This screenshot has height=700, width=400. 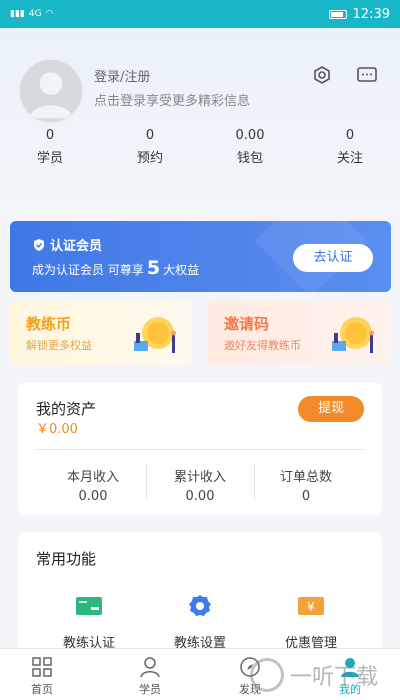 I want to click on status-right: 12:39, so click(x=359, y=14).